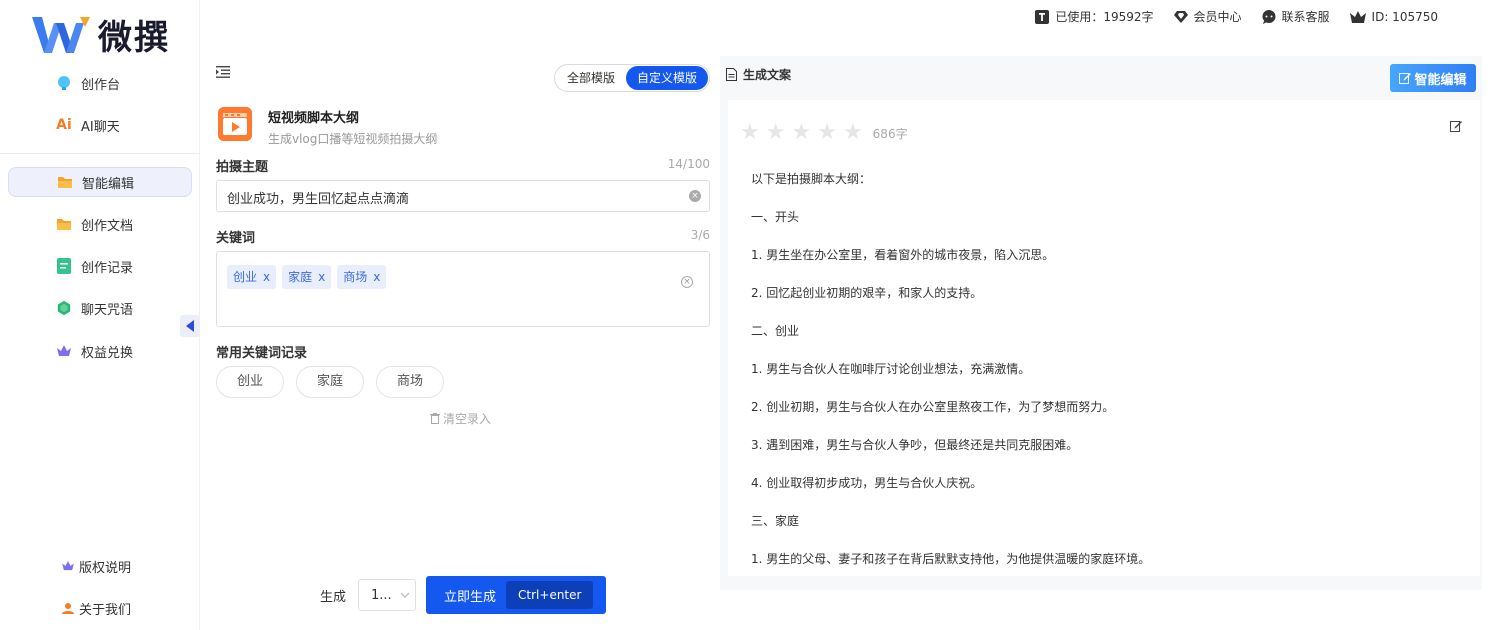  I want to click on history-chip: 家庭, so click(330, 382).